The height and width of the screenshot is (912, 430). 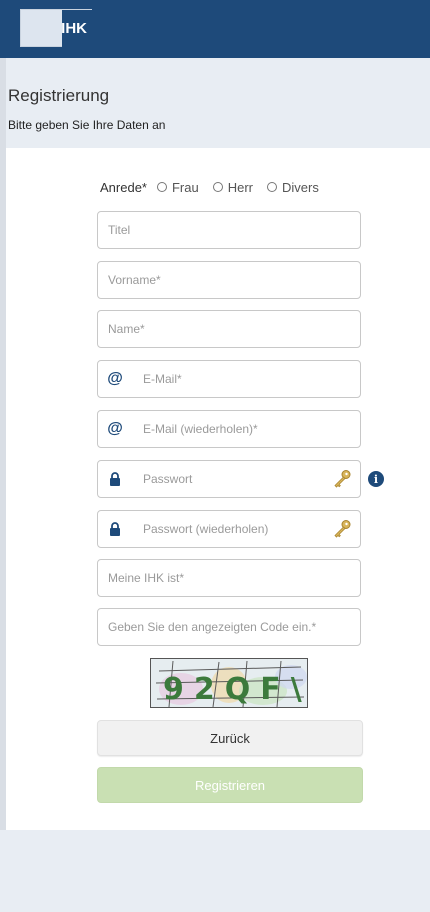 I want to click on email-field: @, so click(x=229, y=379).